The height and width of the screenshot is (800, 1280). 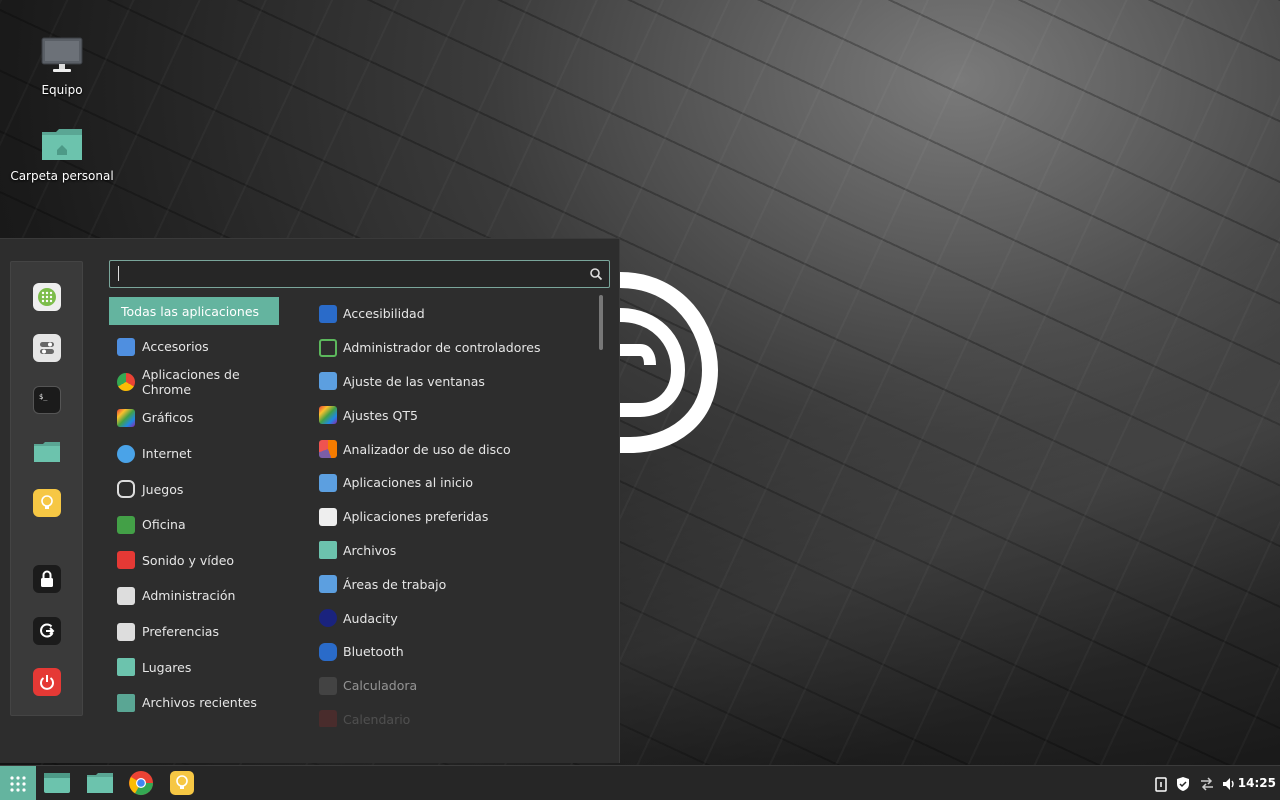 What do you see at coordinates (455, 686) in the screenshot?
I see `app-calculadora: Calculadora` at bounding box center [455, 686].